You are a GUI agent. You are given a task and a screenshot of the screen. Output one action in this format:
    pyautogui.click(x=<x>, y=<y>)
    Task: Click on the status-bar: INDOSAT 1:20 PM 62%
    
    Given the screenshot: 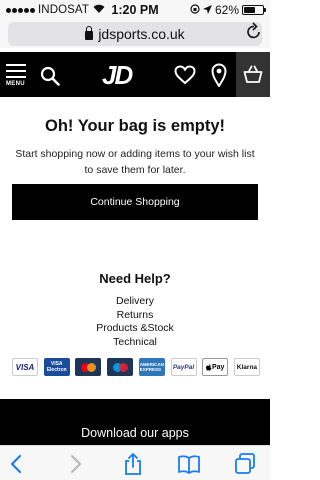 What is the action you would take?
    pyautogui.click(x=135, y=10)
    